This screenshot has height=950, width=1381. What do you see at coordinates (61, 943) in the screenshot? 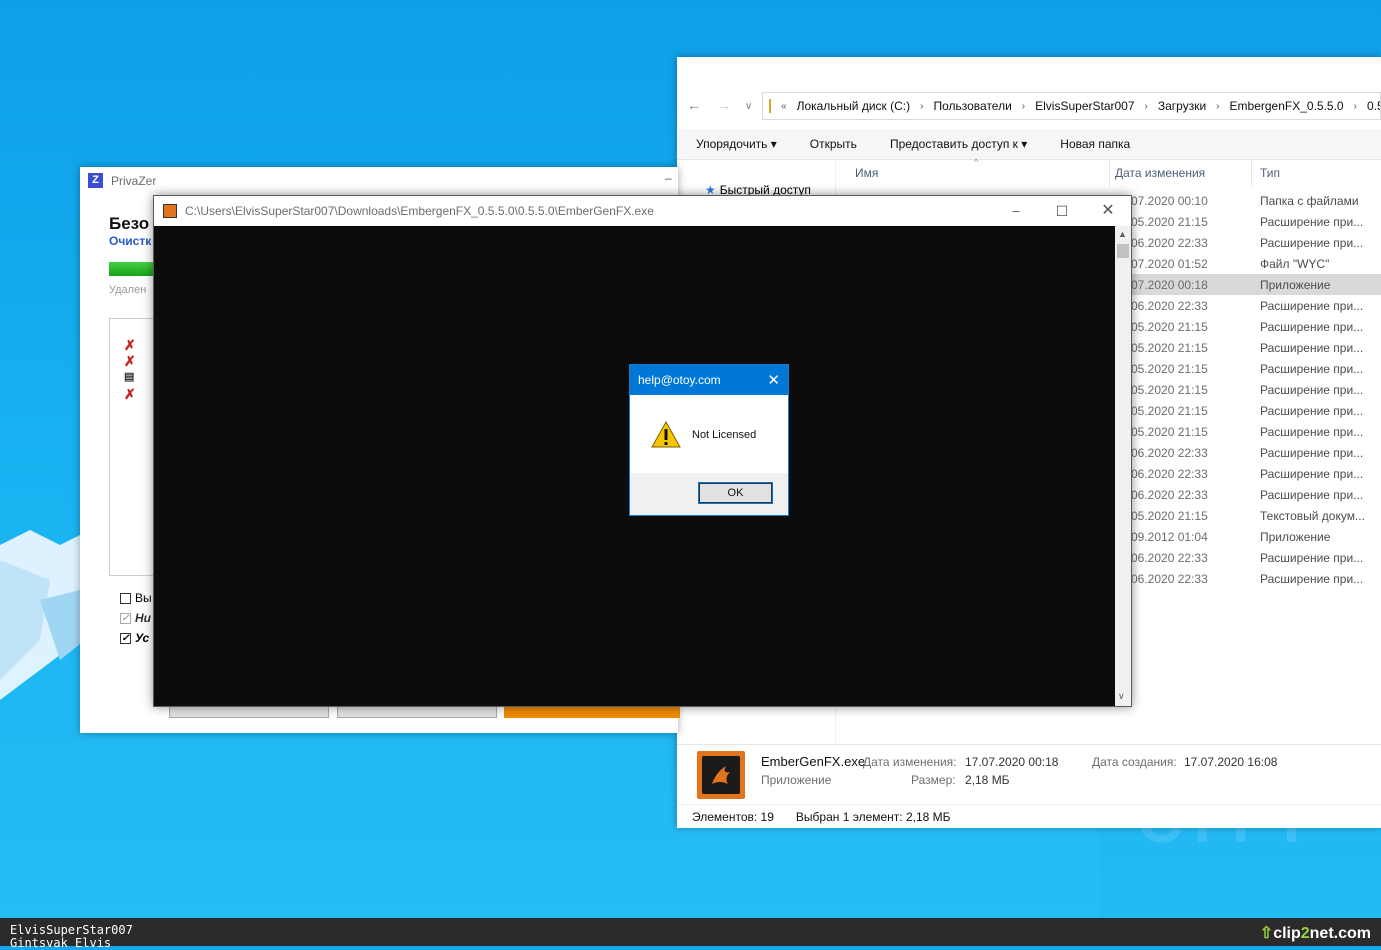
I see `username-line2: Gintsvak Elvis` at bounding box center [61, 943].